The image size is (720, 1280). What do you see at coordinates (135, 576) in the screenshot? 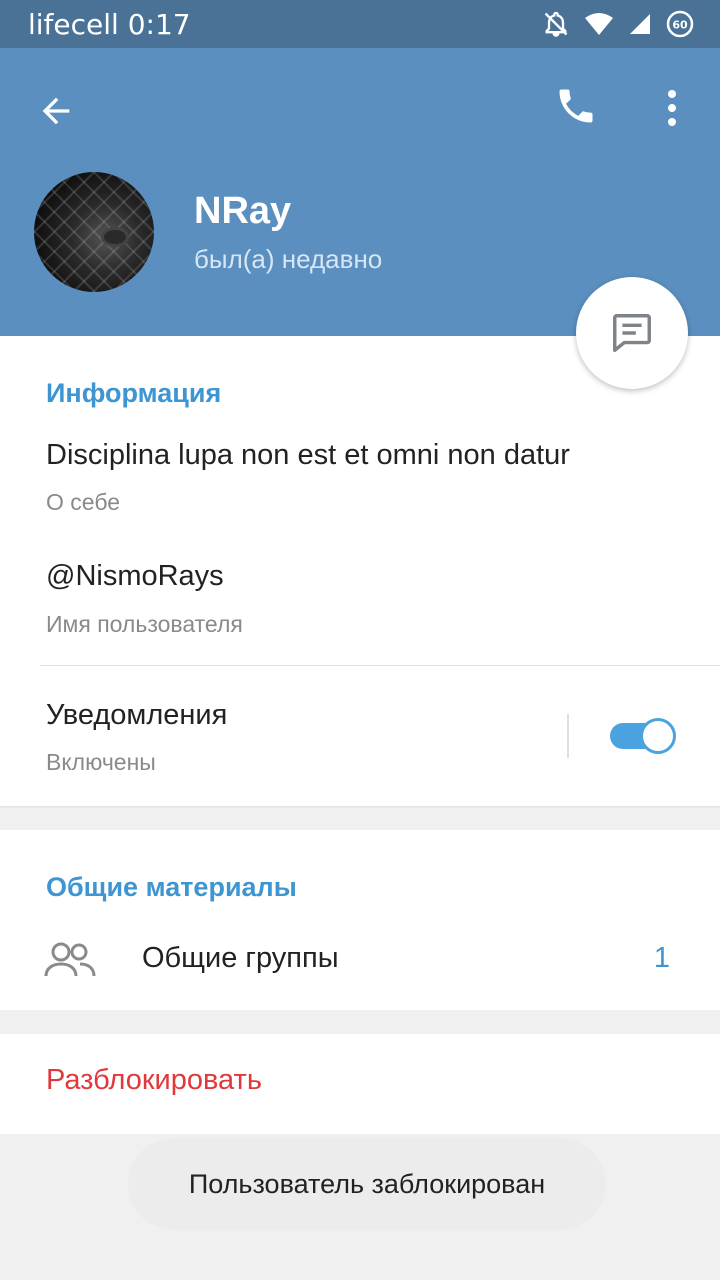
I see `username-text: @NismoRays` at bounding box center [135, 576].